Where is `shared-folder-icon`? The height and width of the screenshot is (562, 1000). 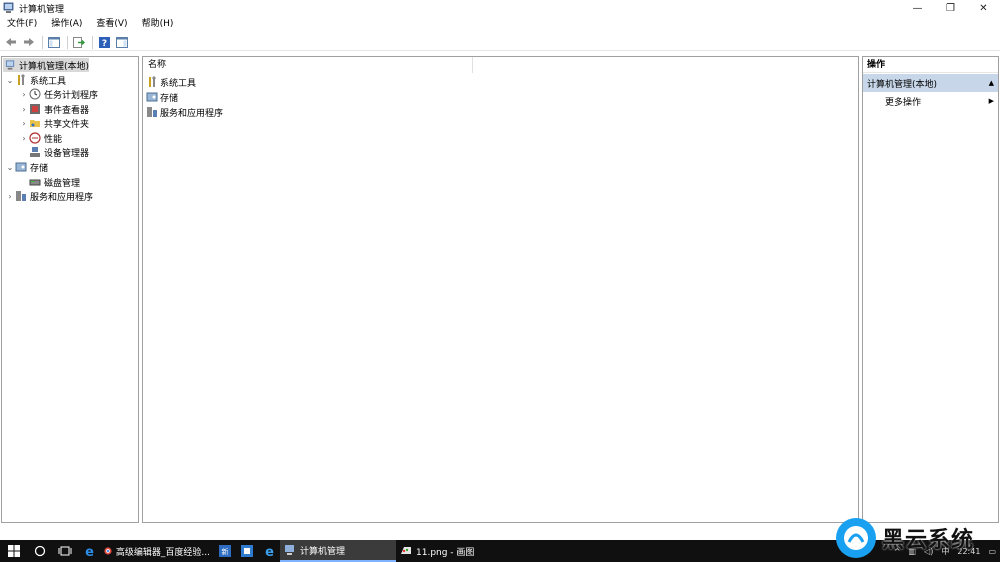 shared-folder-icon is located at coordinates (35, 123).